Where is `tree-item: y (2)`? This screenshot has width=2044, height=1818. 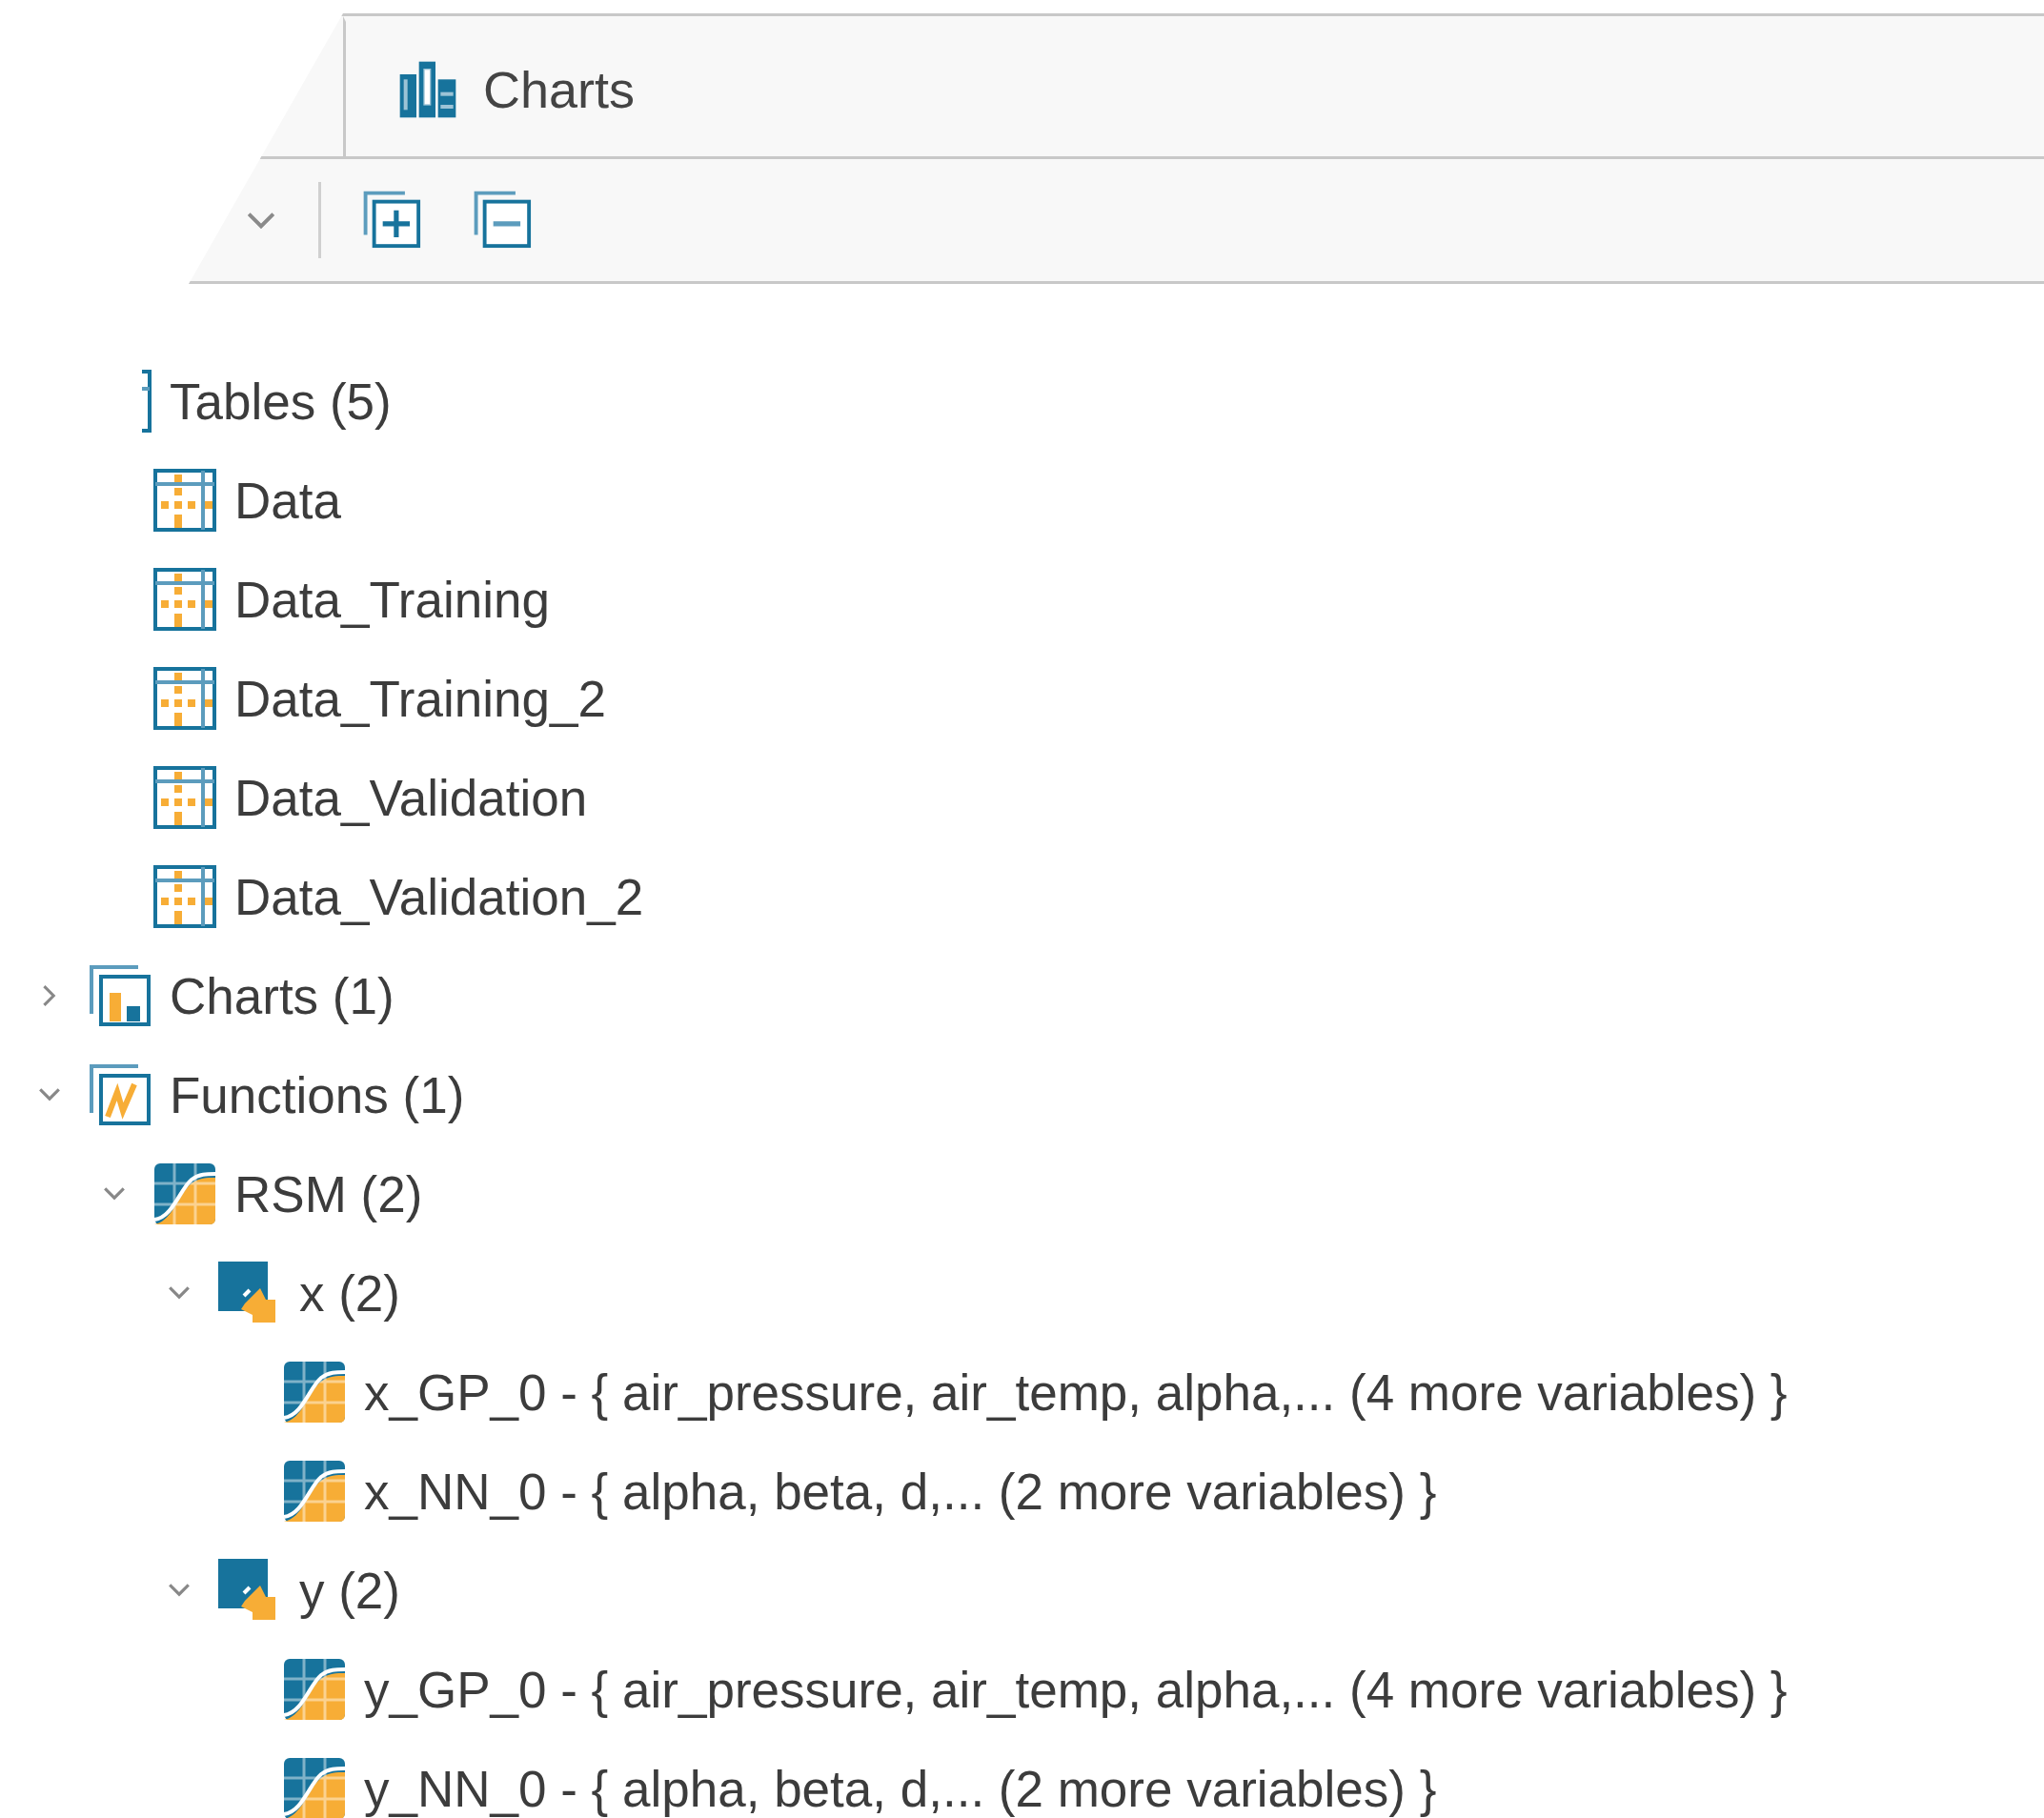
tree-item: y (2) is located at coordinates (349, 1591).